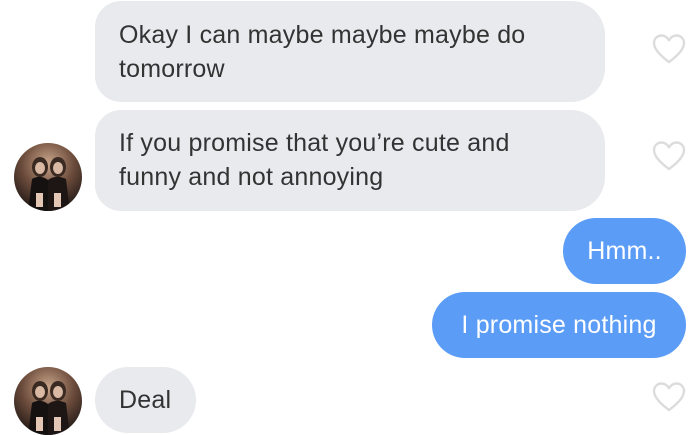 The width and height of the screenshot is (700, 435). I want to click on message-text: I promise nothing, so click(559, 325).